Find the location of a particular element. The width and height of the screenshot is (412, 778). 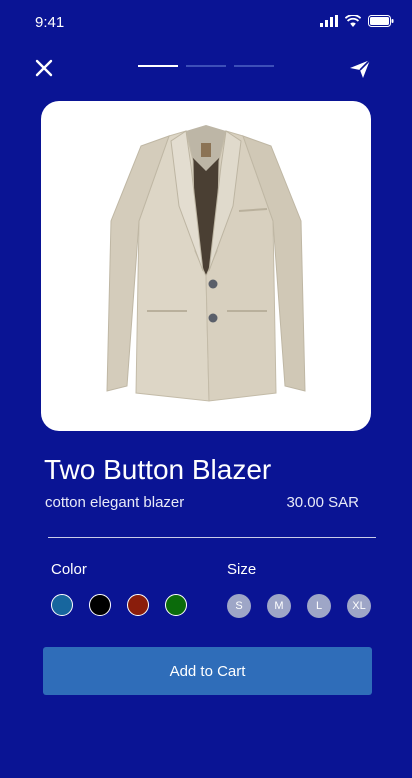

color-swatch-black is located at coordinates (100, 605).